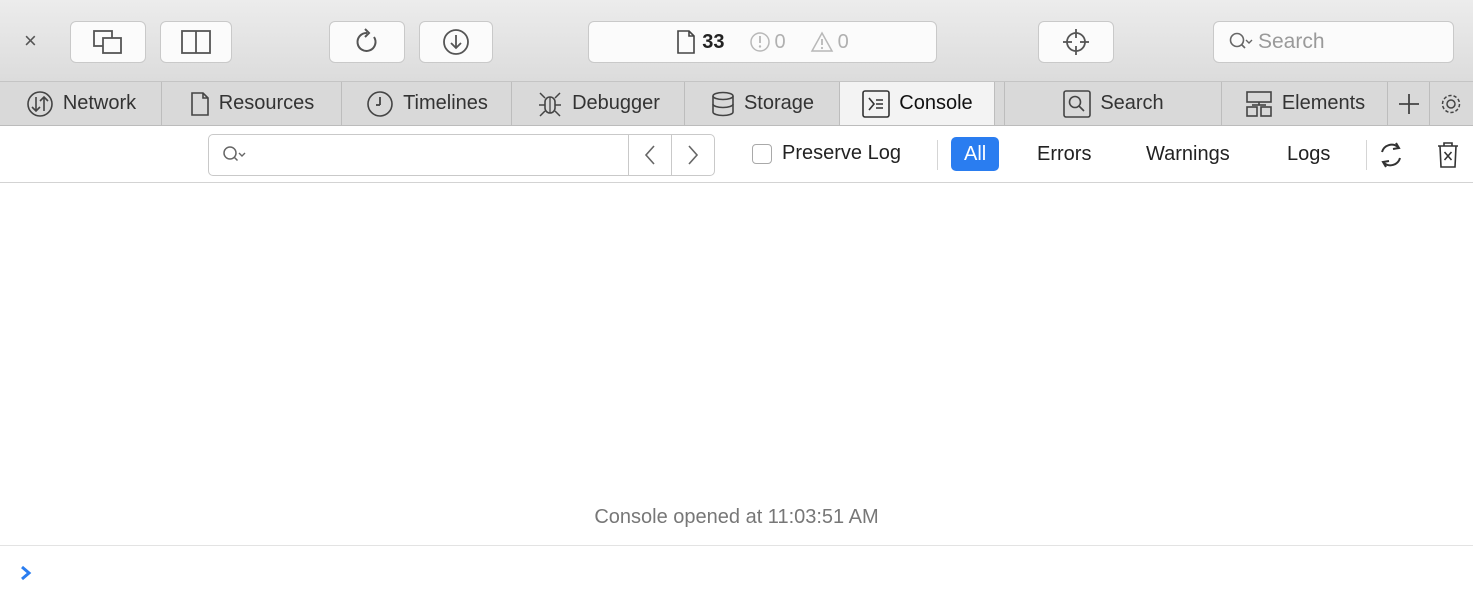 This screenshot has height=602, width=1473. I want to click on console-filter-input, so click(442, 155).